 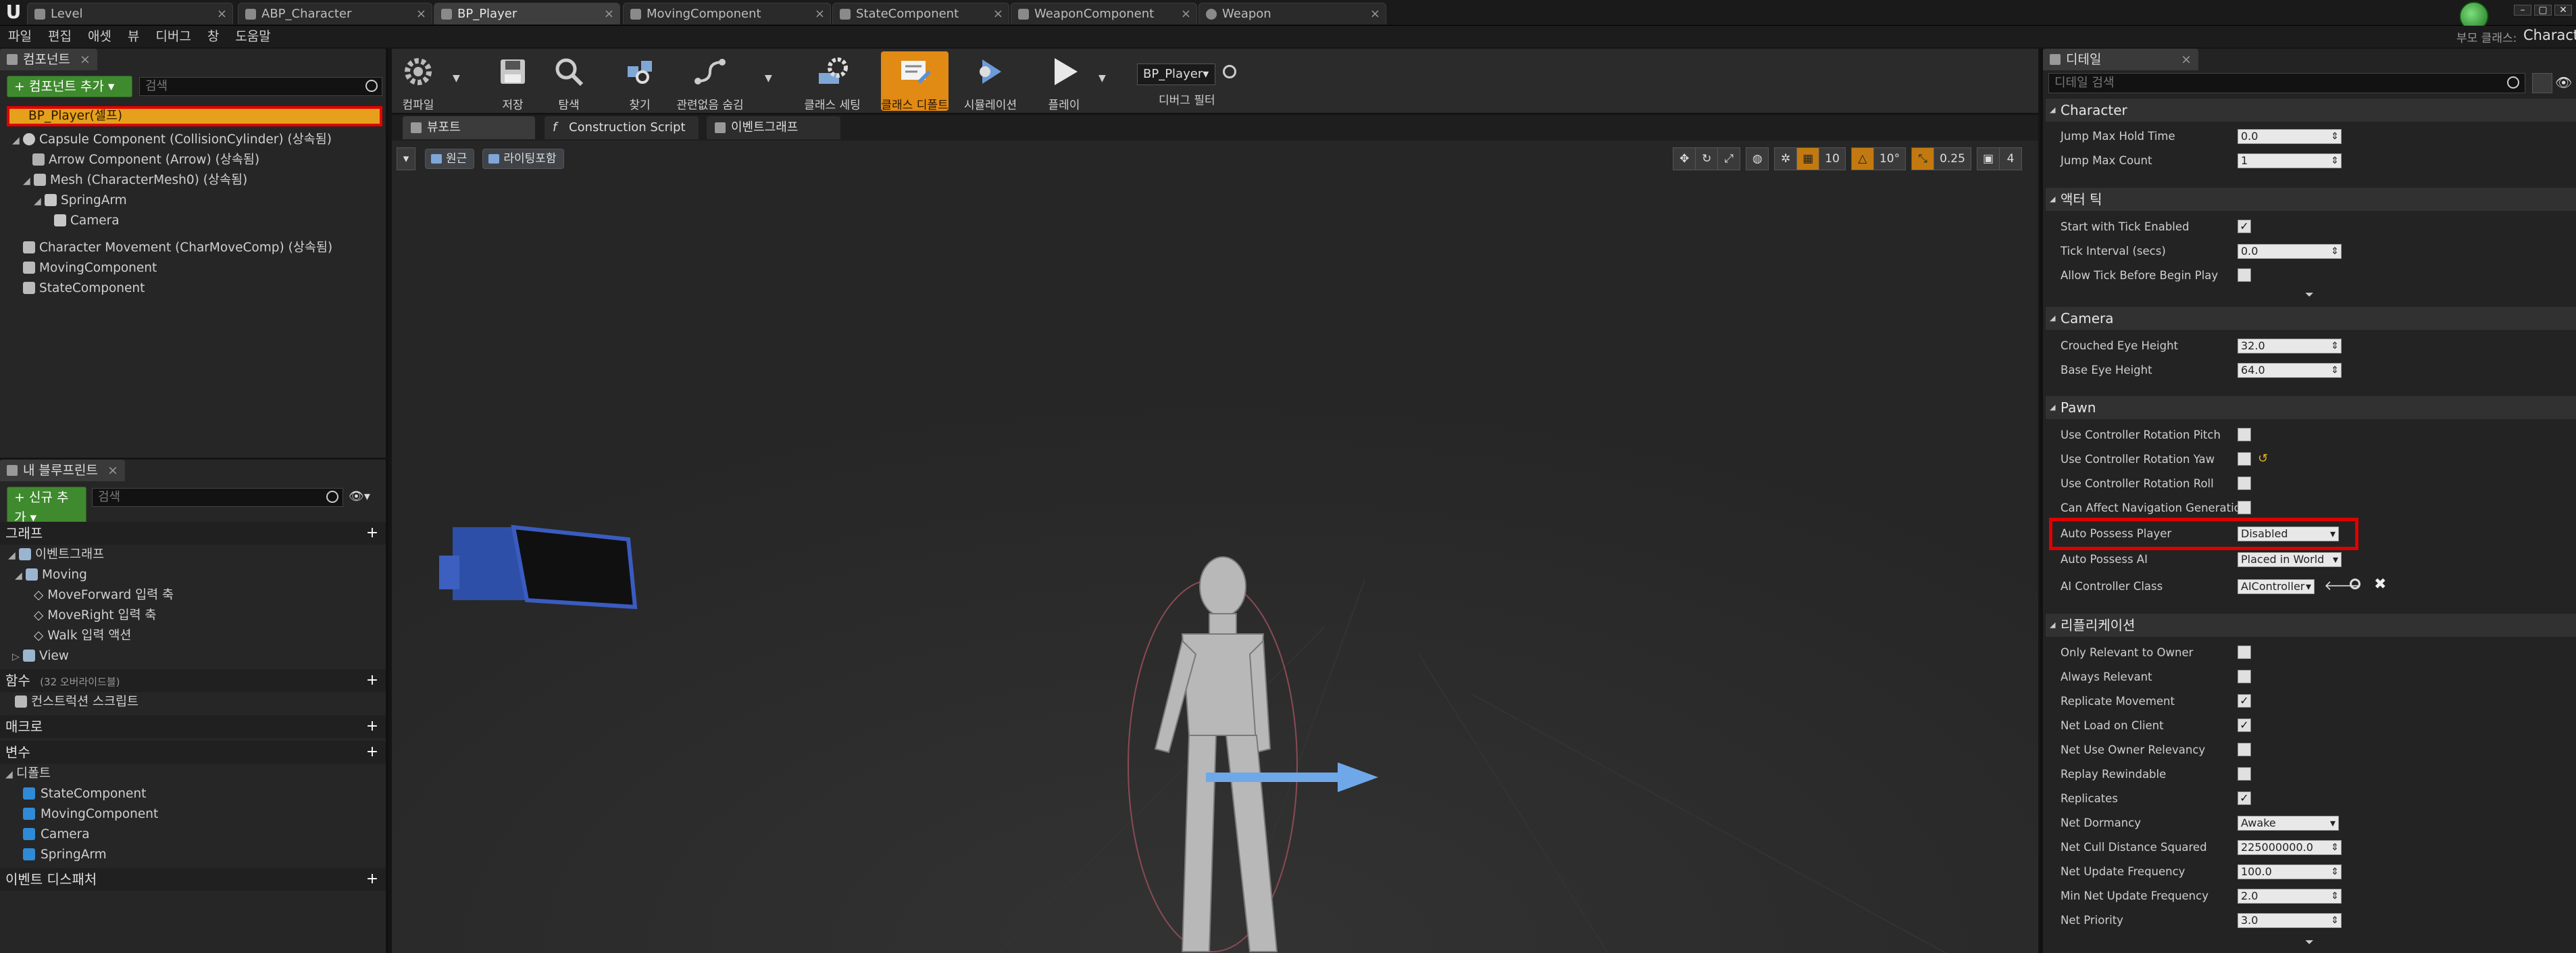 I want to click on construction-script-item: 컨스트럭션 스크립트, so click(x=76, y=702).